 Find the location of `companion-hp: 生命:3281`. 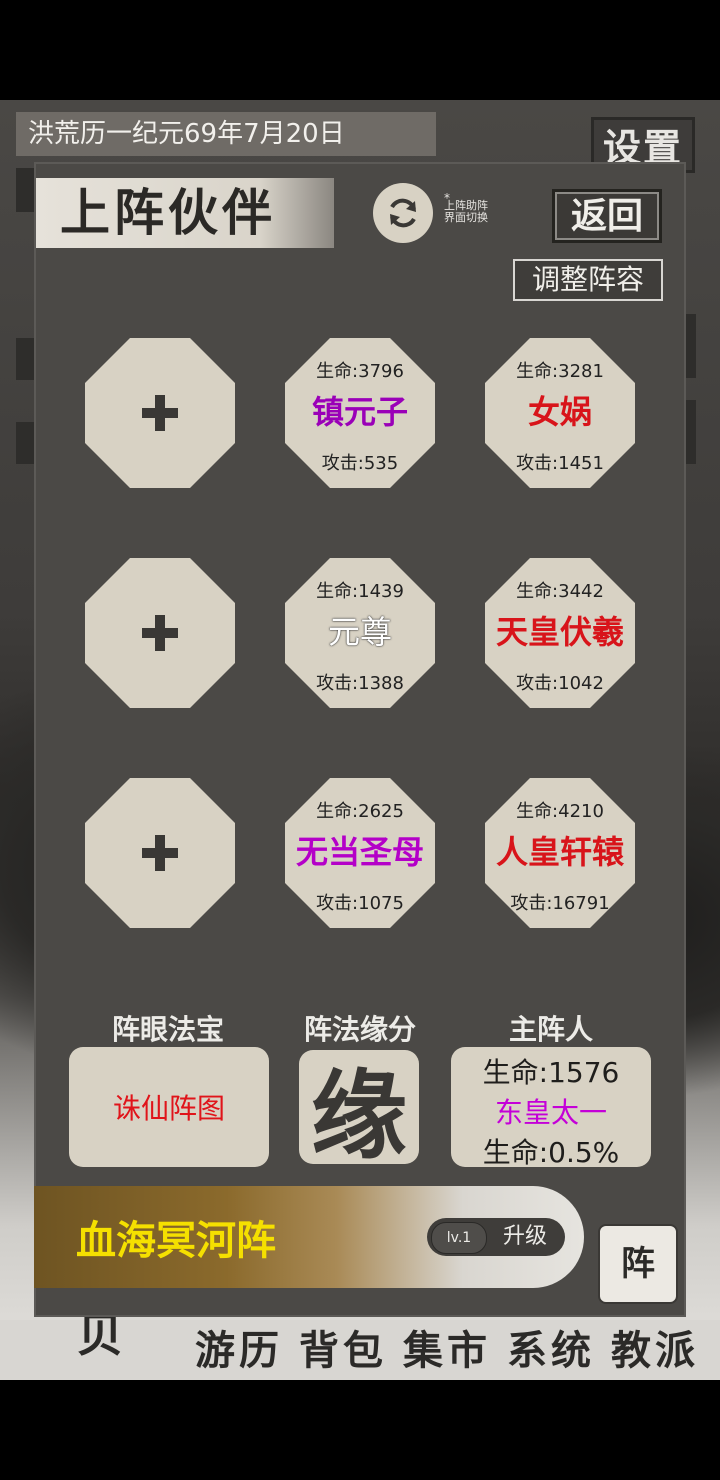

companion-hp: 生命:3281 is located at coordinates (560, 371).